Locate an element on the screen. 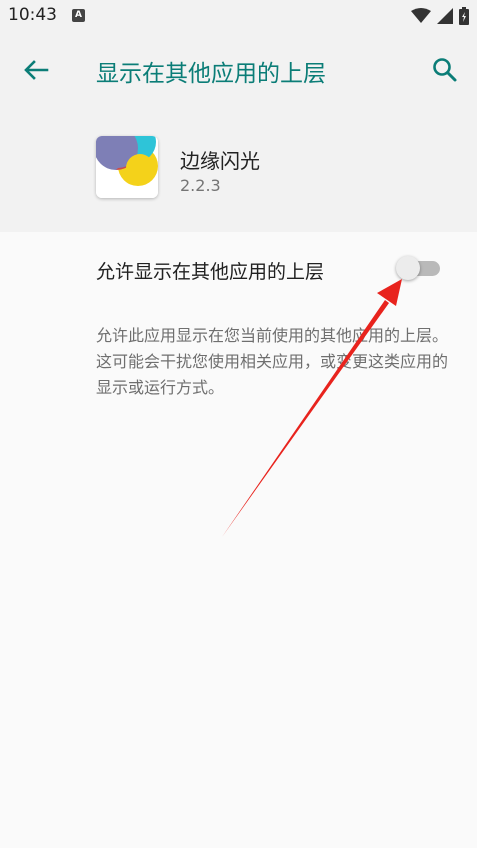  app-name: 边缘闪光 is located at coordinates (220, 161).